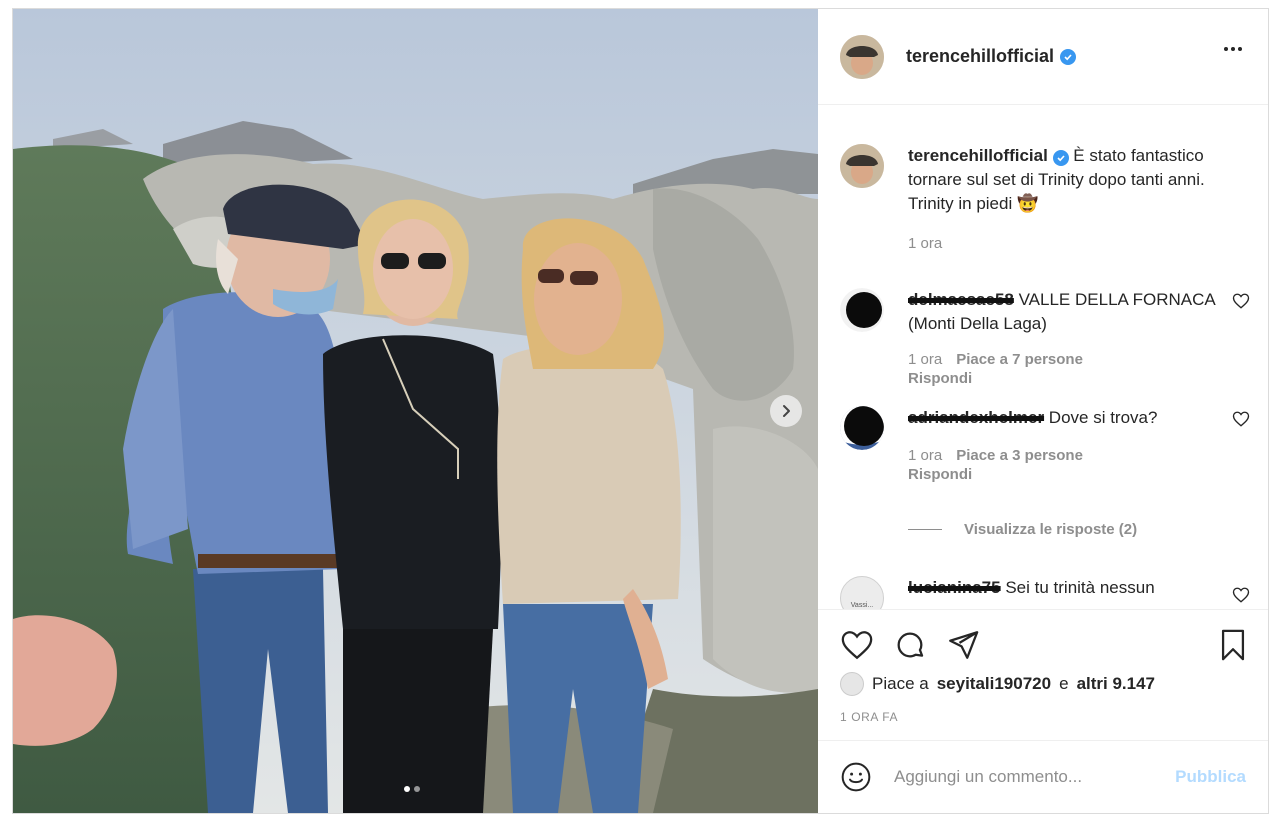 This screenshot has width=1280, height=824. I want to click on carousel-dot, so click(417, 789).